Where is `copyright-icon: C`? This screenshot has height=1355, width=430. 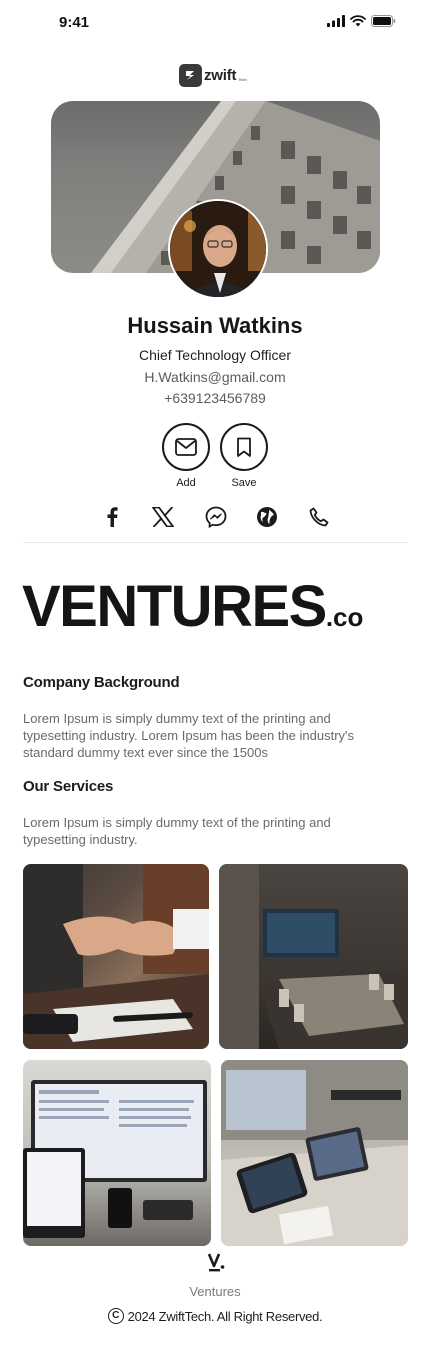
copyright-icon: C is located at coordinates (115, 1316).